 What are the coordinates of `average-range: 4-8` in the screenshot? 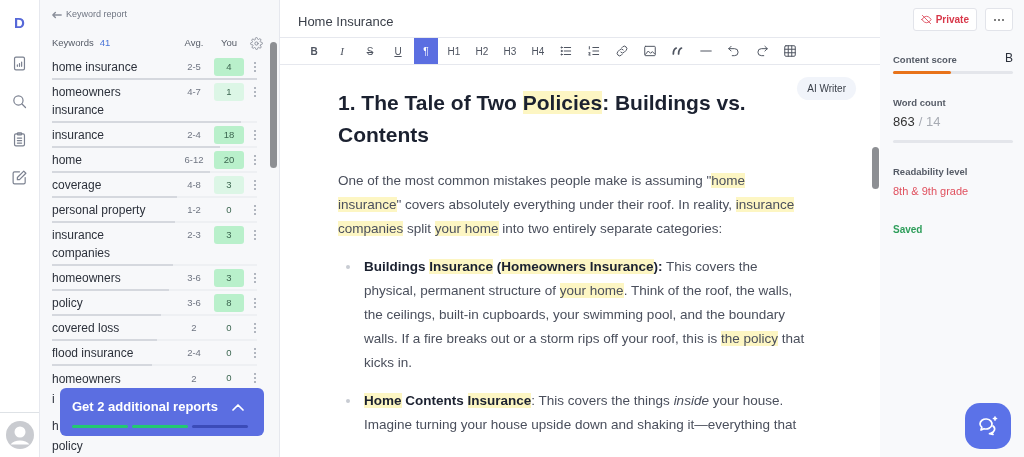 It's located at (194, 184).